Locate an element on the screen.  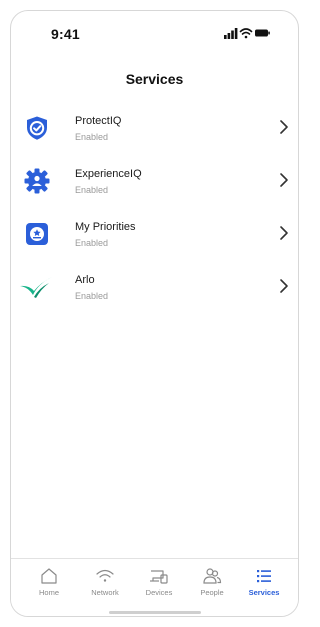
tab-people: People is located at coordinates (212, 587).